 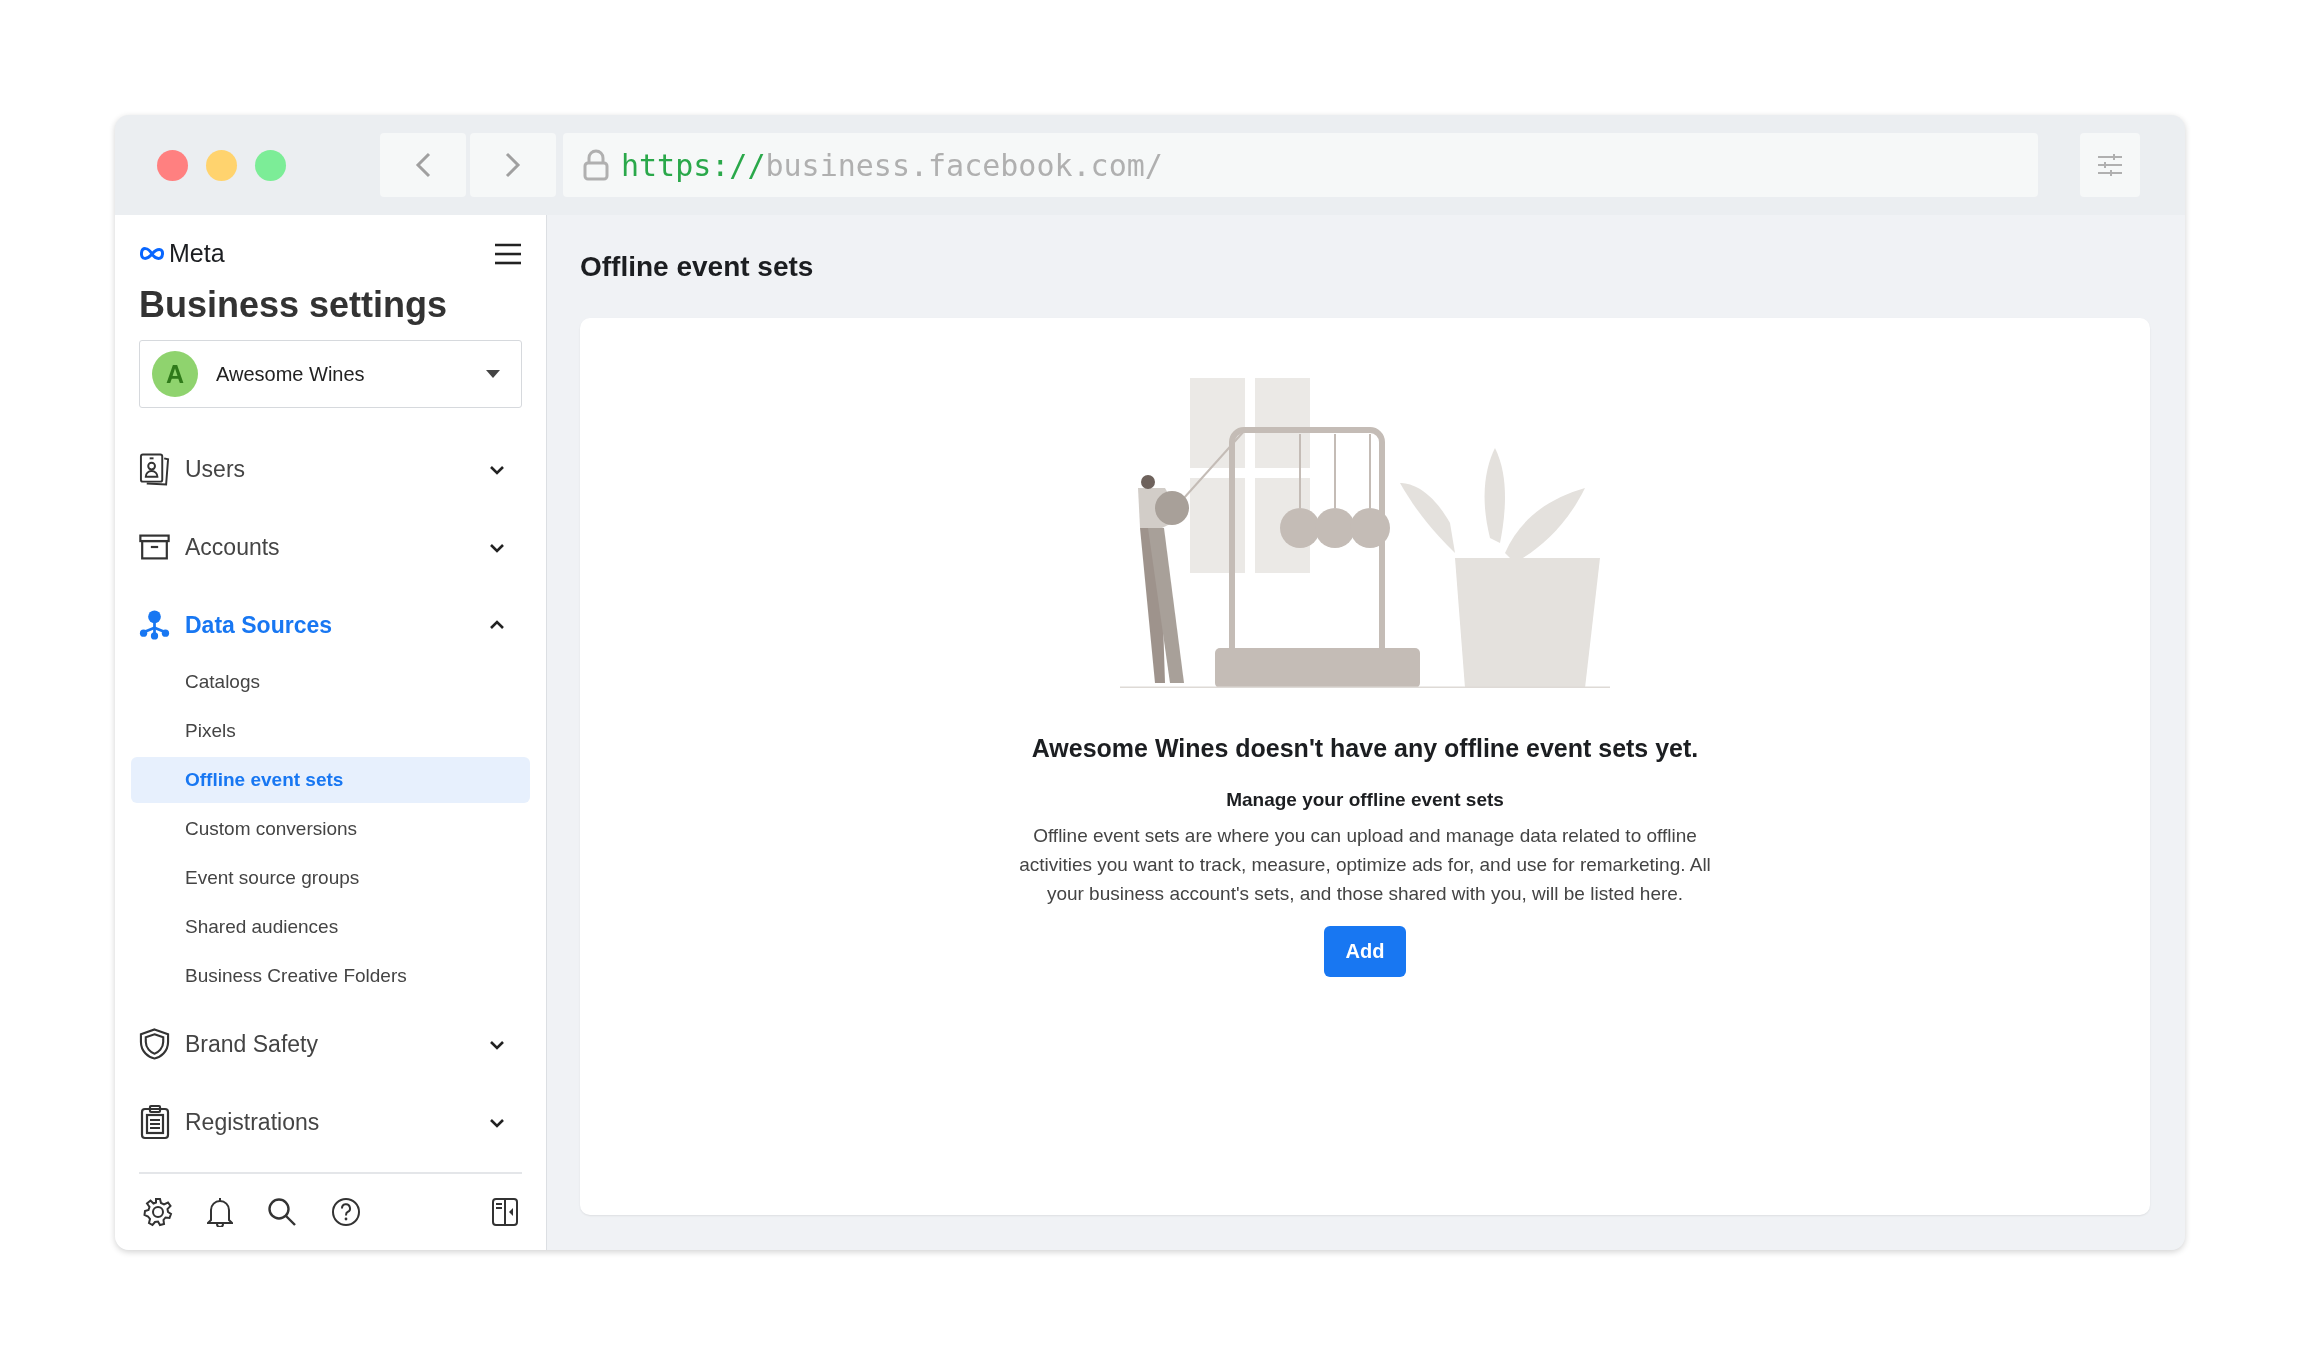 What do you see at coordinates (505, 1212) in the screenshot?
I see `sidebar-toggle-icon` at bounding box center [505, 1212].